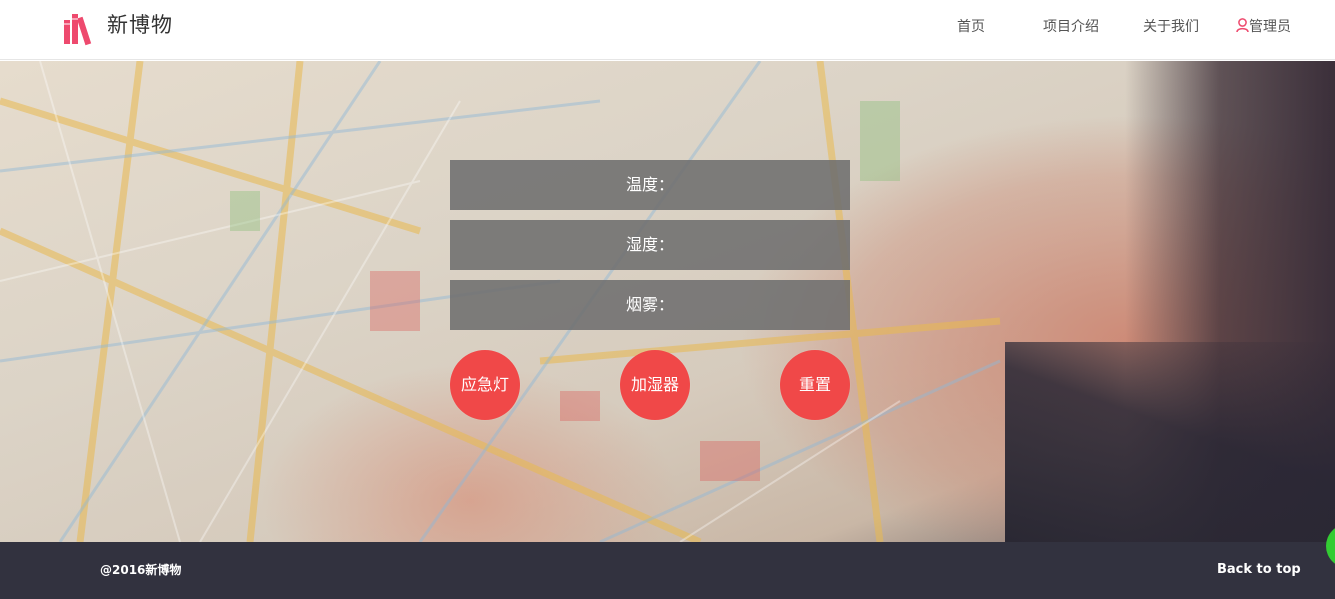  I want to click on back-to-top-link: Back to top, so click(1259, 570).